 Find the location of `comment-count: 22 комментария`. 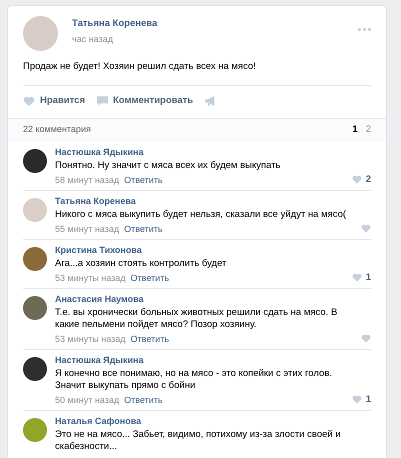

comment-count: 22 комментария is located at coordinates (57, 129).